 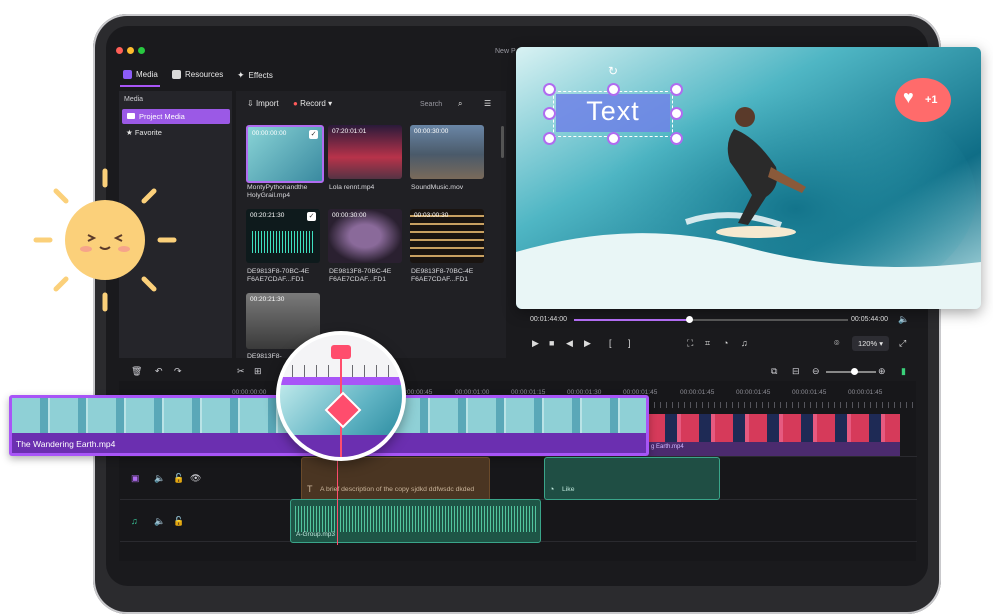 What do you see at coordinates (870, 343) in the screenshot?
I see `zoom-select: 120% ▾` at bounding box center [870, 343].